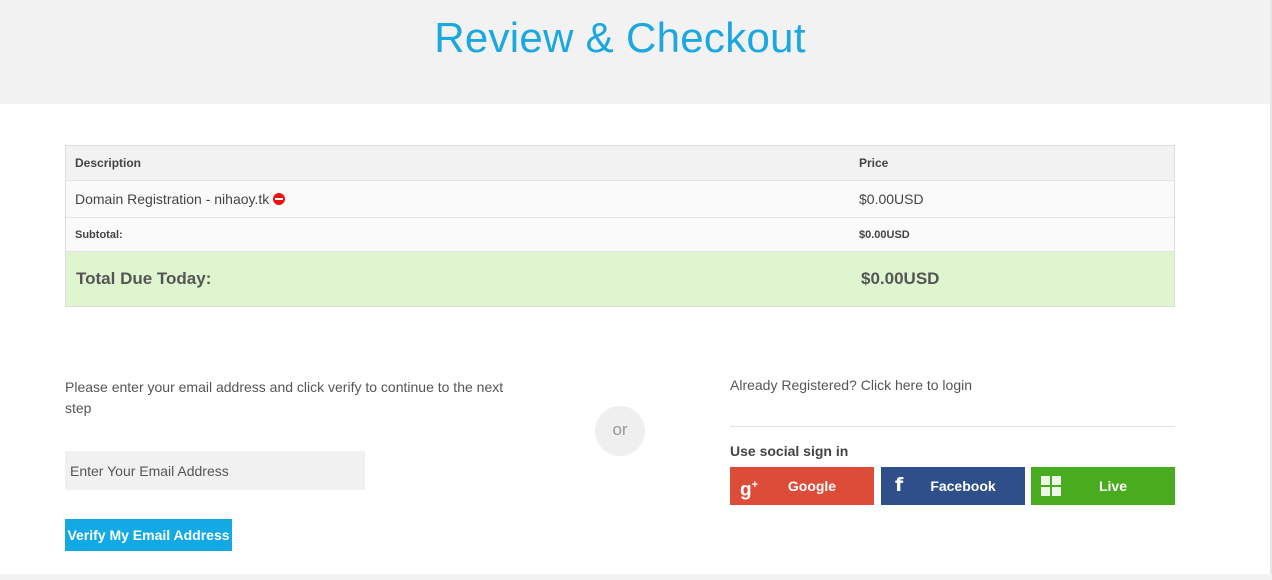 This screenshot has height=580, width=1272. I want to click on item-description-cell: Domain Registration - nihaoy.tk, so click(180, 199).